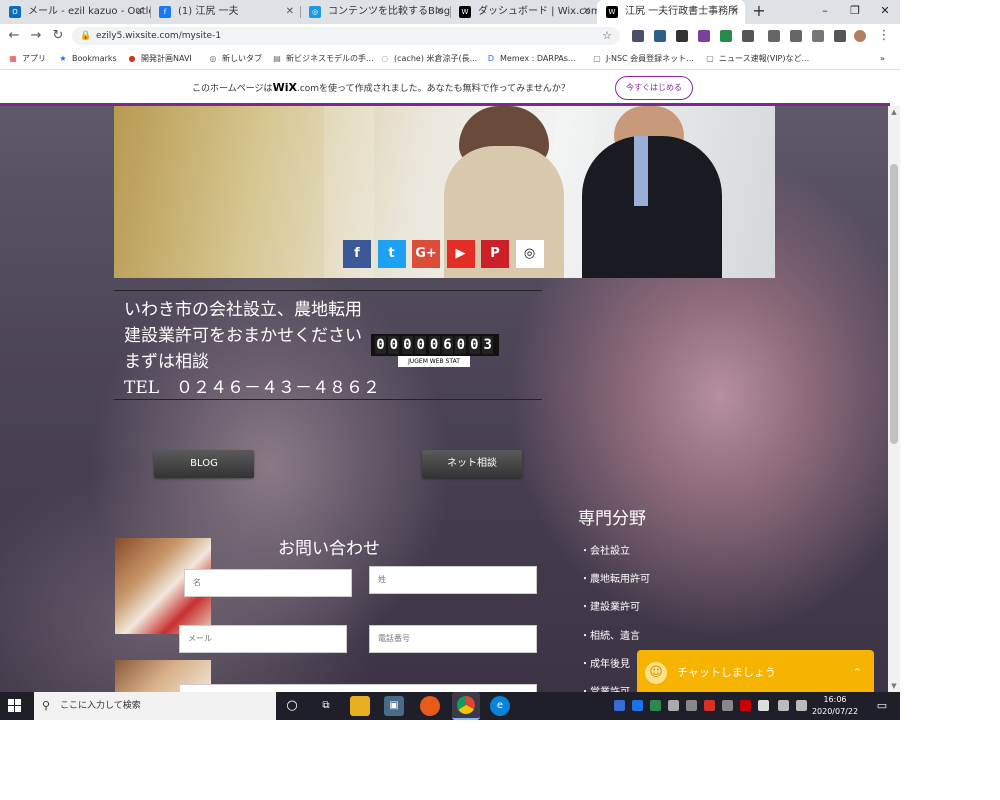  Describe the element at coordinates (460, 254) in the screenshot. I see `youtube-icon: ▶` at that location.